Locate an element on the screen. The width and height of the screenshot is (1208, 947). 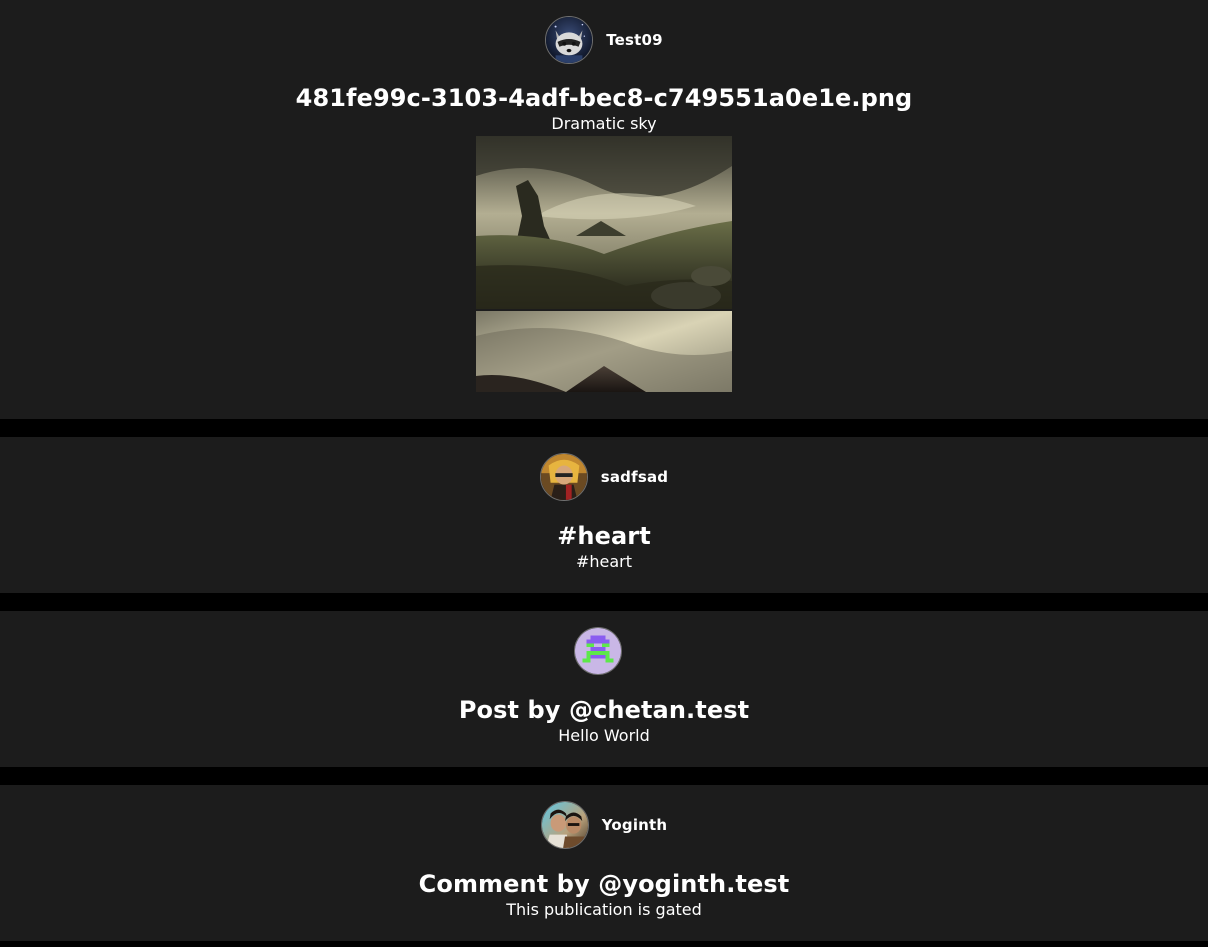
post-title: #heart is located at coordinates (604, 536).